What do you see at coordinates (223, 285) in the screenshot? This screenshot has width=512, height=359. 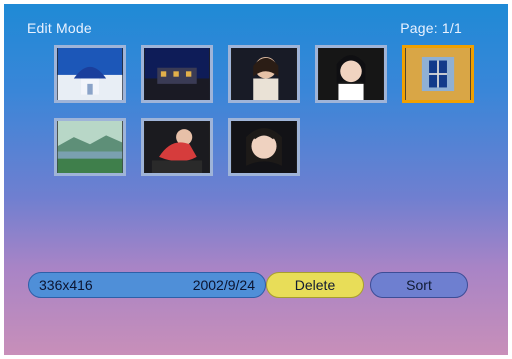 I see `image-date: 2002/9/24` at bounding box center [223, 285].